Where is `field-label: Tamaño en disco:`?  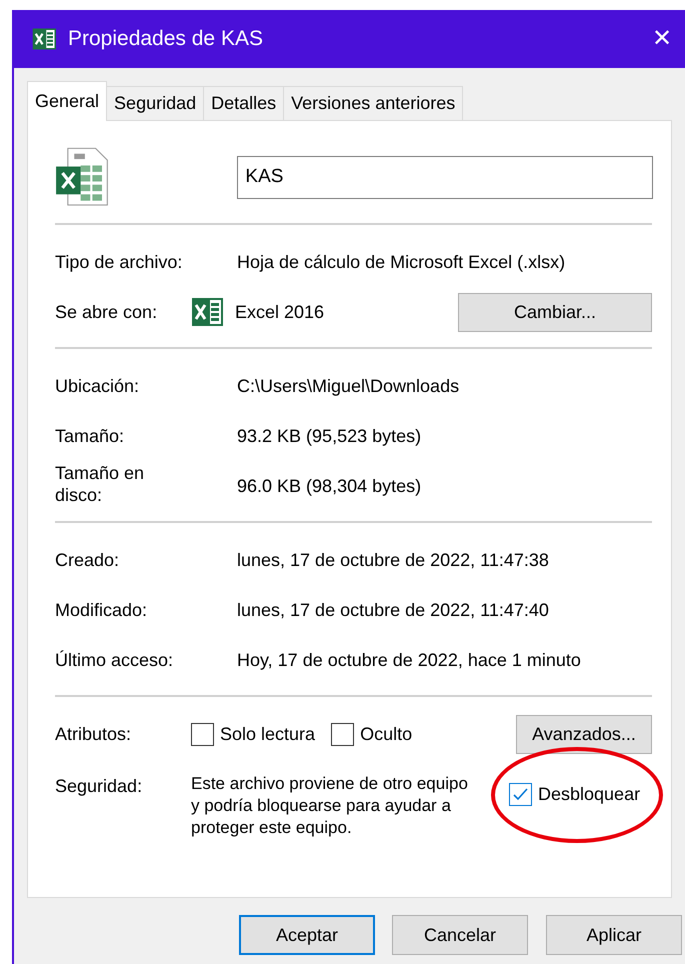 field-label: Tamaño en disco: is located at coordinates (100, 484).